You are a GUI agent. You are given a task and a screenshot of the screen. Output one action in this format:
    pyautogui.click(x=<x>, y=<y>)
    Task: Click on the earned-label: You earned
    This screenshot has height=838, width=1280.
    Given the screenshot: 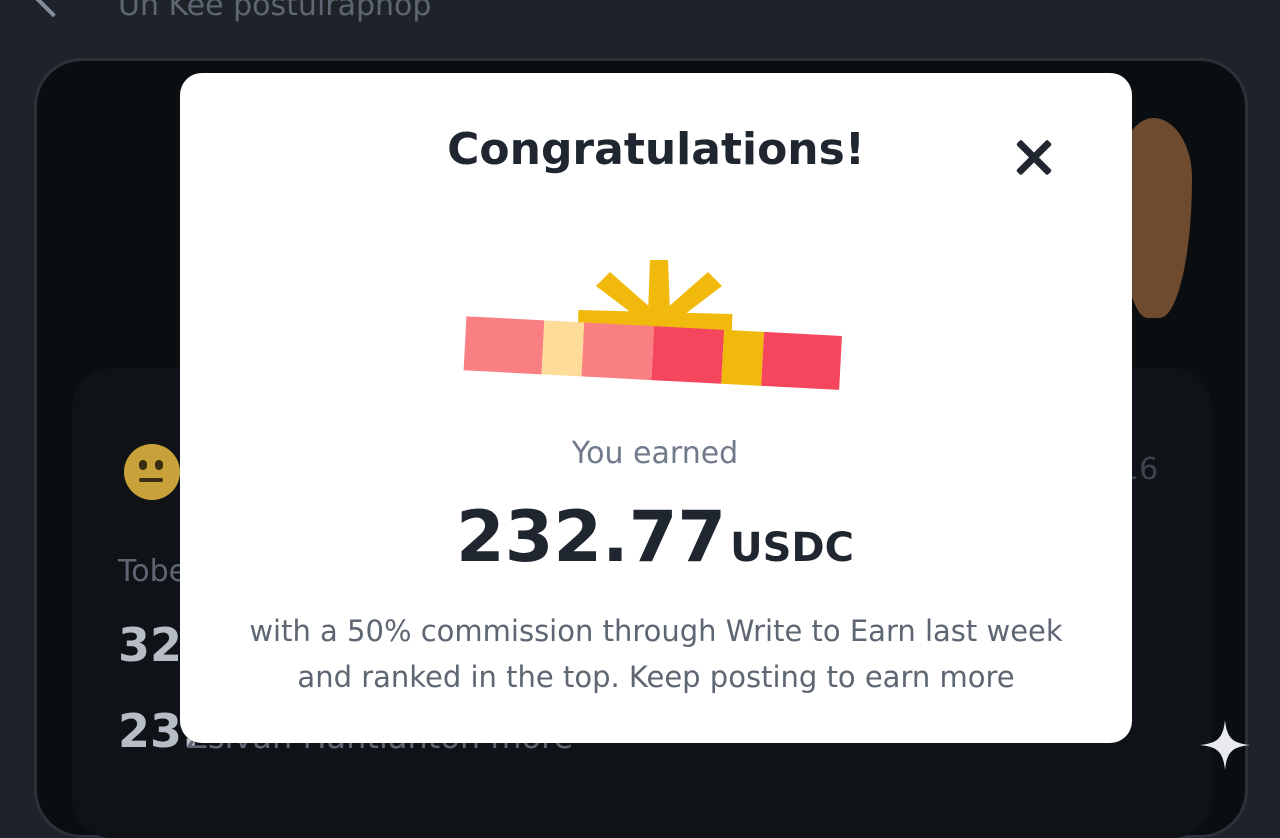 What is the action you would take?
    pyautogui.click(x=655, y=453)
    